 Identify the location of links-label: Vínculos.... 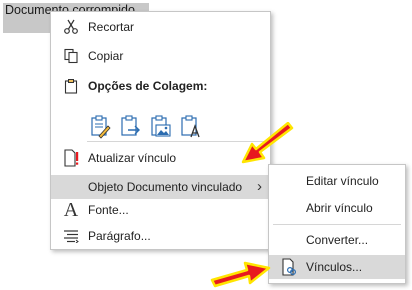
(334, 267).